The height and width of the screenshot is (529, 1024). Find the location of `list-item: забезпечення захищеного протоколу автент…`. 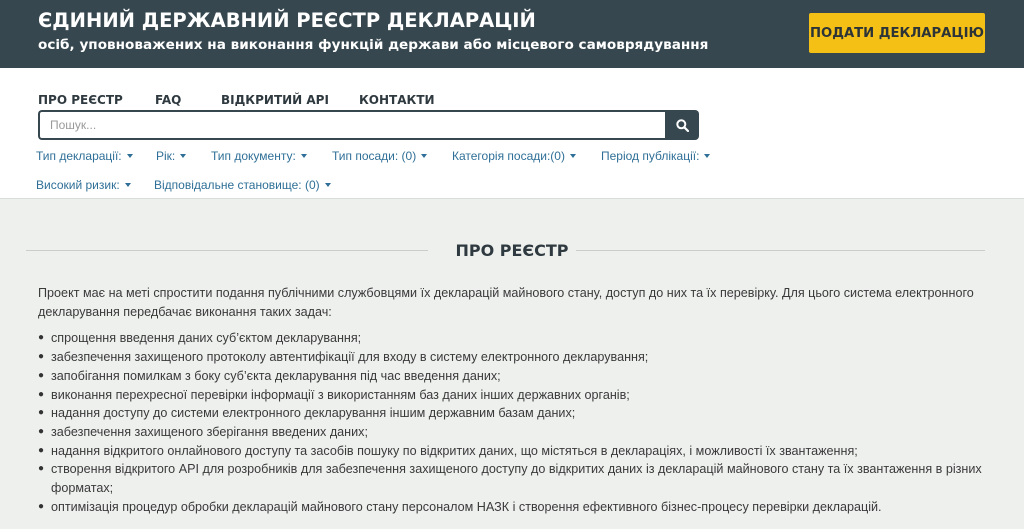

list-item: забезпечення захищеного протоколу автент… is located at coordinates (513, 357).